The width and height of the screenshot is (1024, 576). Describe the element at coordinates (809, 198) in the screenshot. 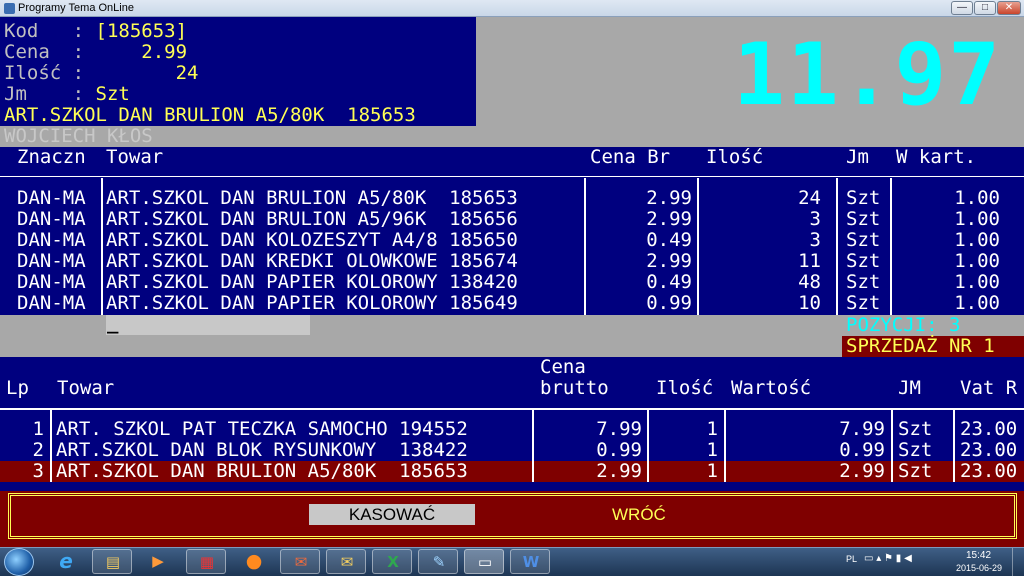

I see `cell-ilosc: 24` at that location.